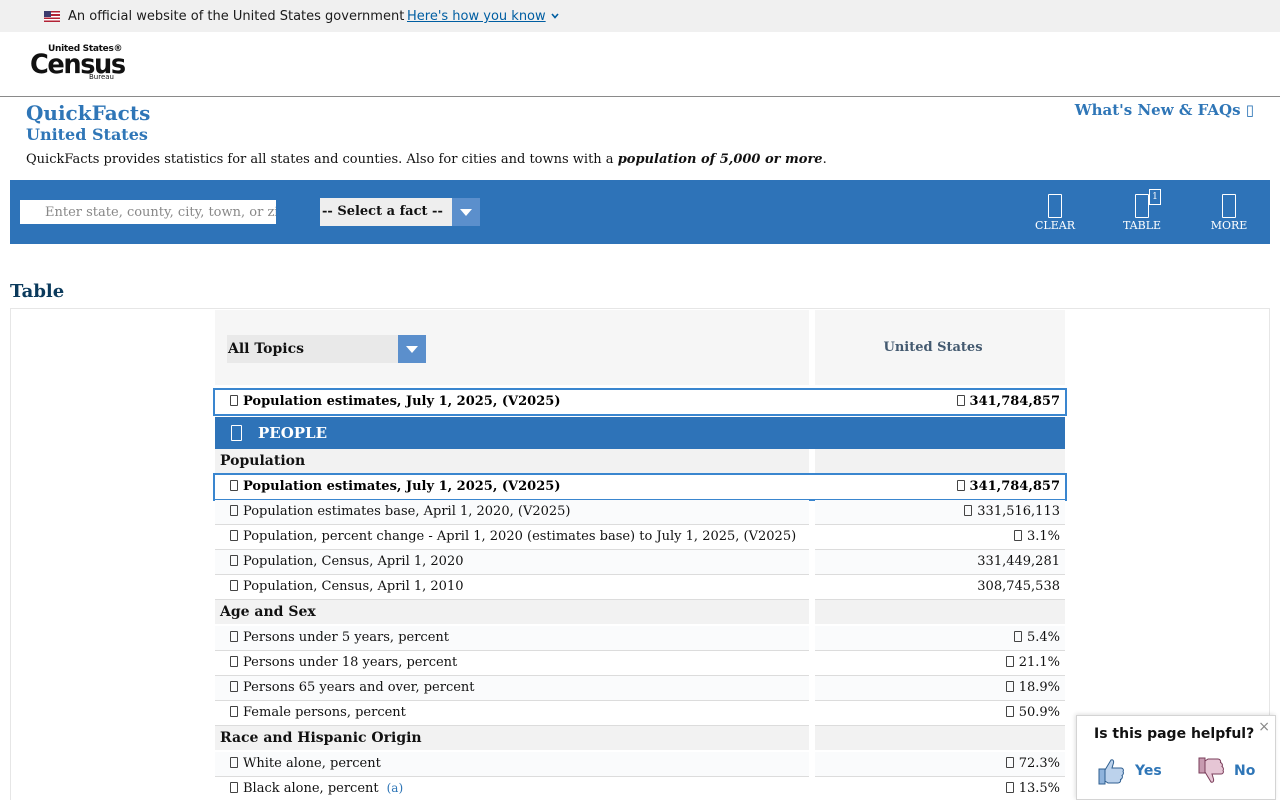  I want to click on fact-value: 13.5%, so click(1032, 788).